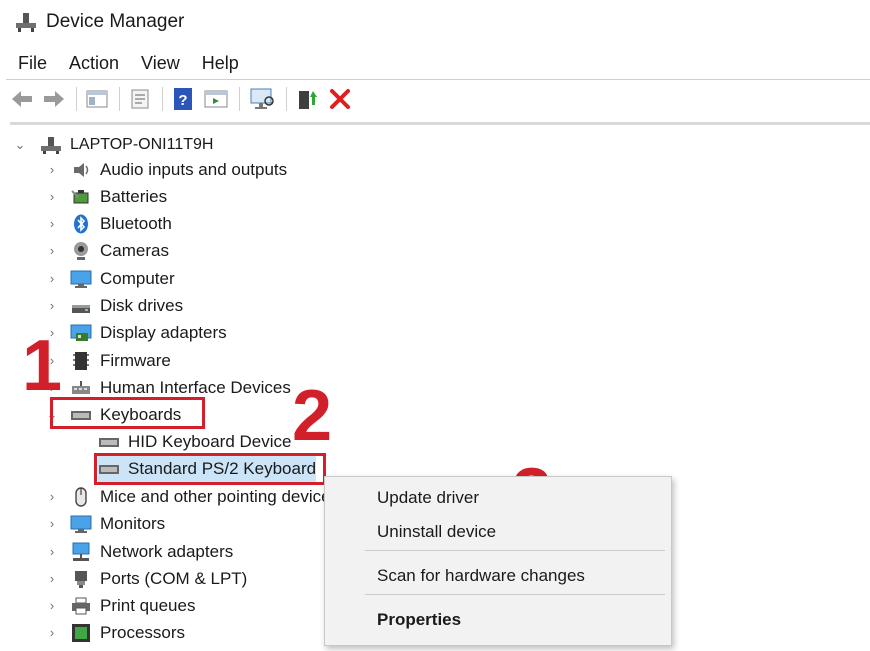  I want to click on tree-item-mice: › Mice and other pointing devices, so click(192, 496).